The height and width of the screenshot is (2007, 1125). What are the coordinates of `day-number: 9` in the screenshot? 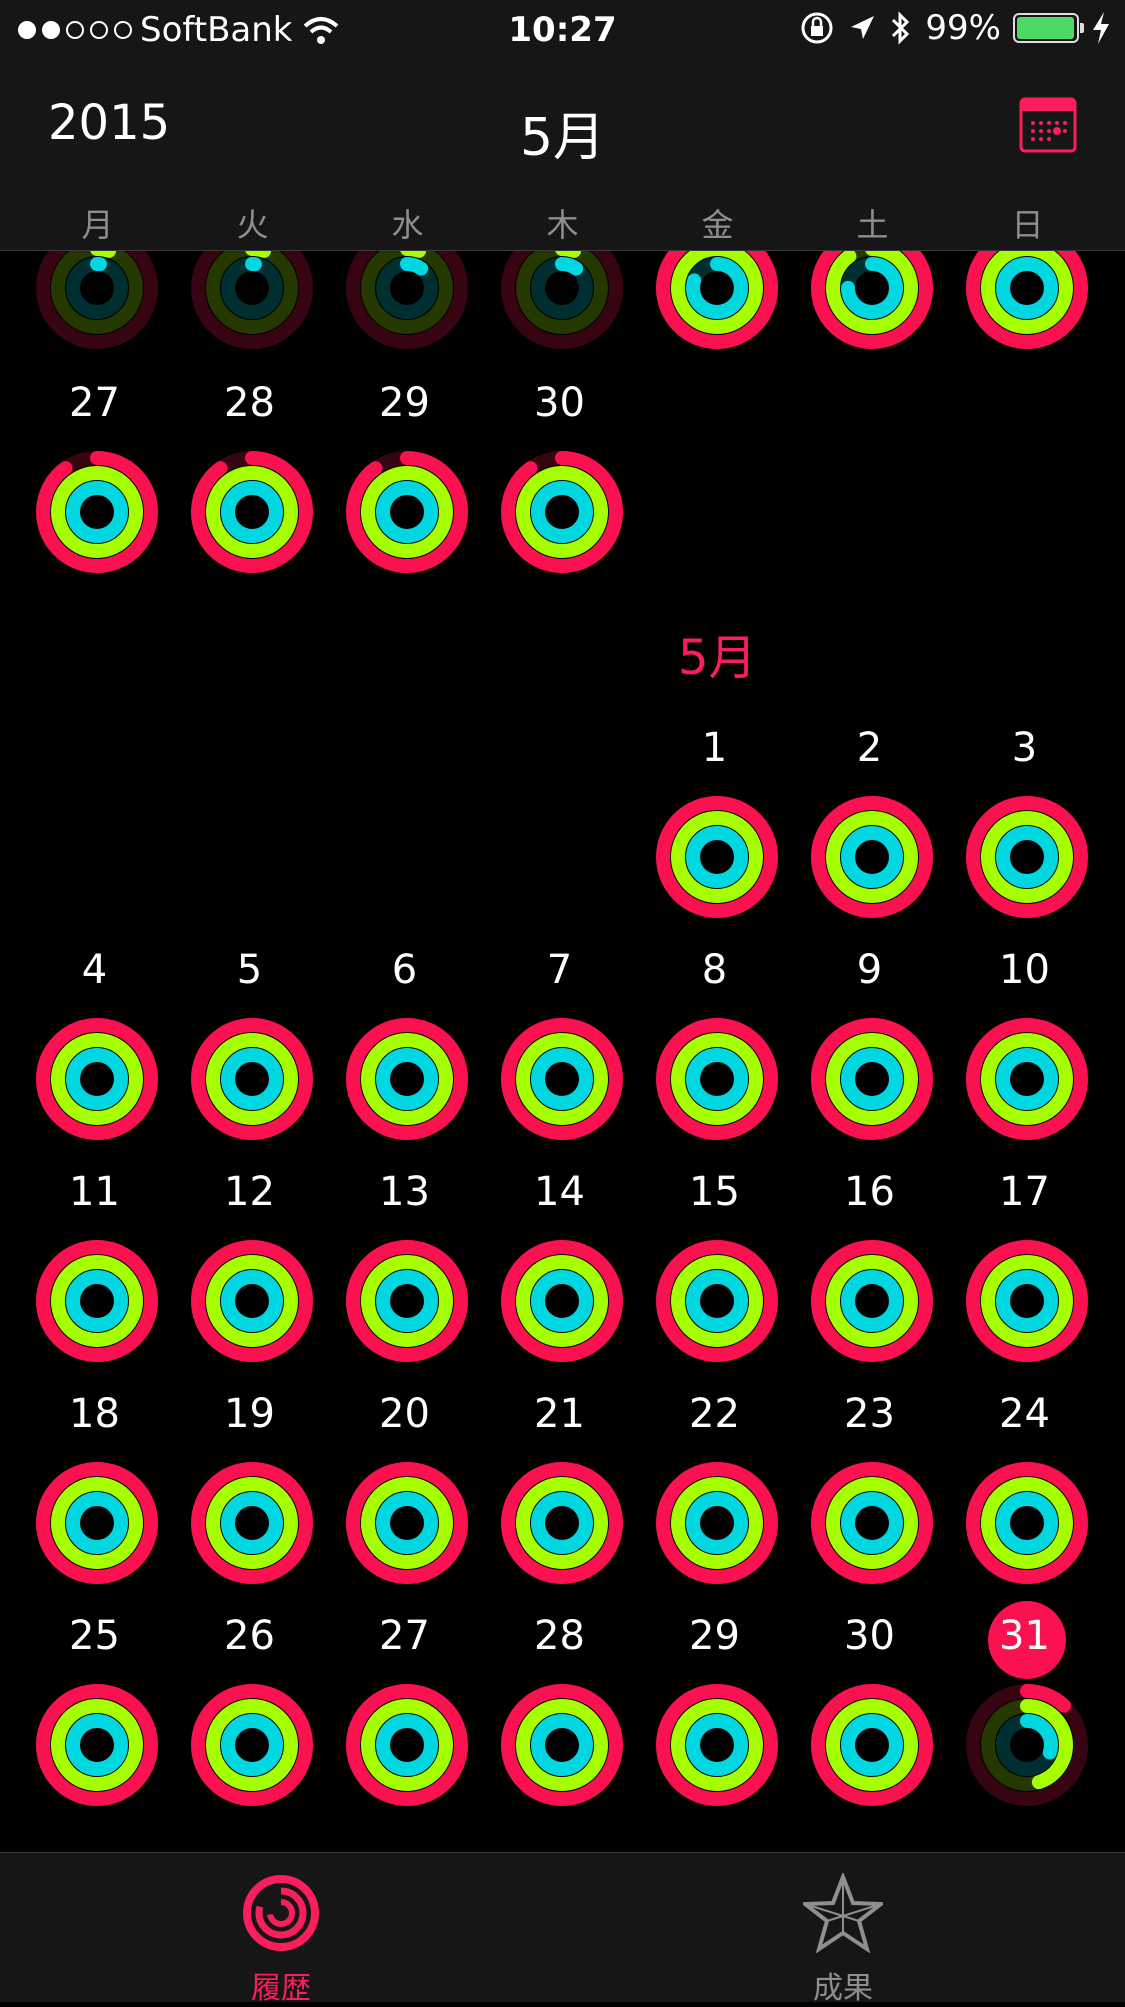 It's located at (869, 970).